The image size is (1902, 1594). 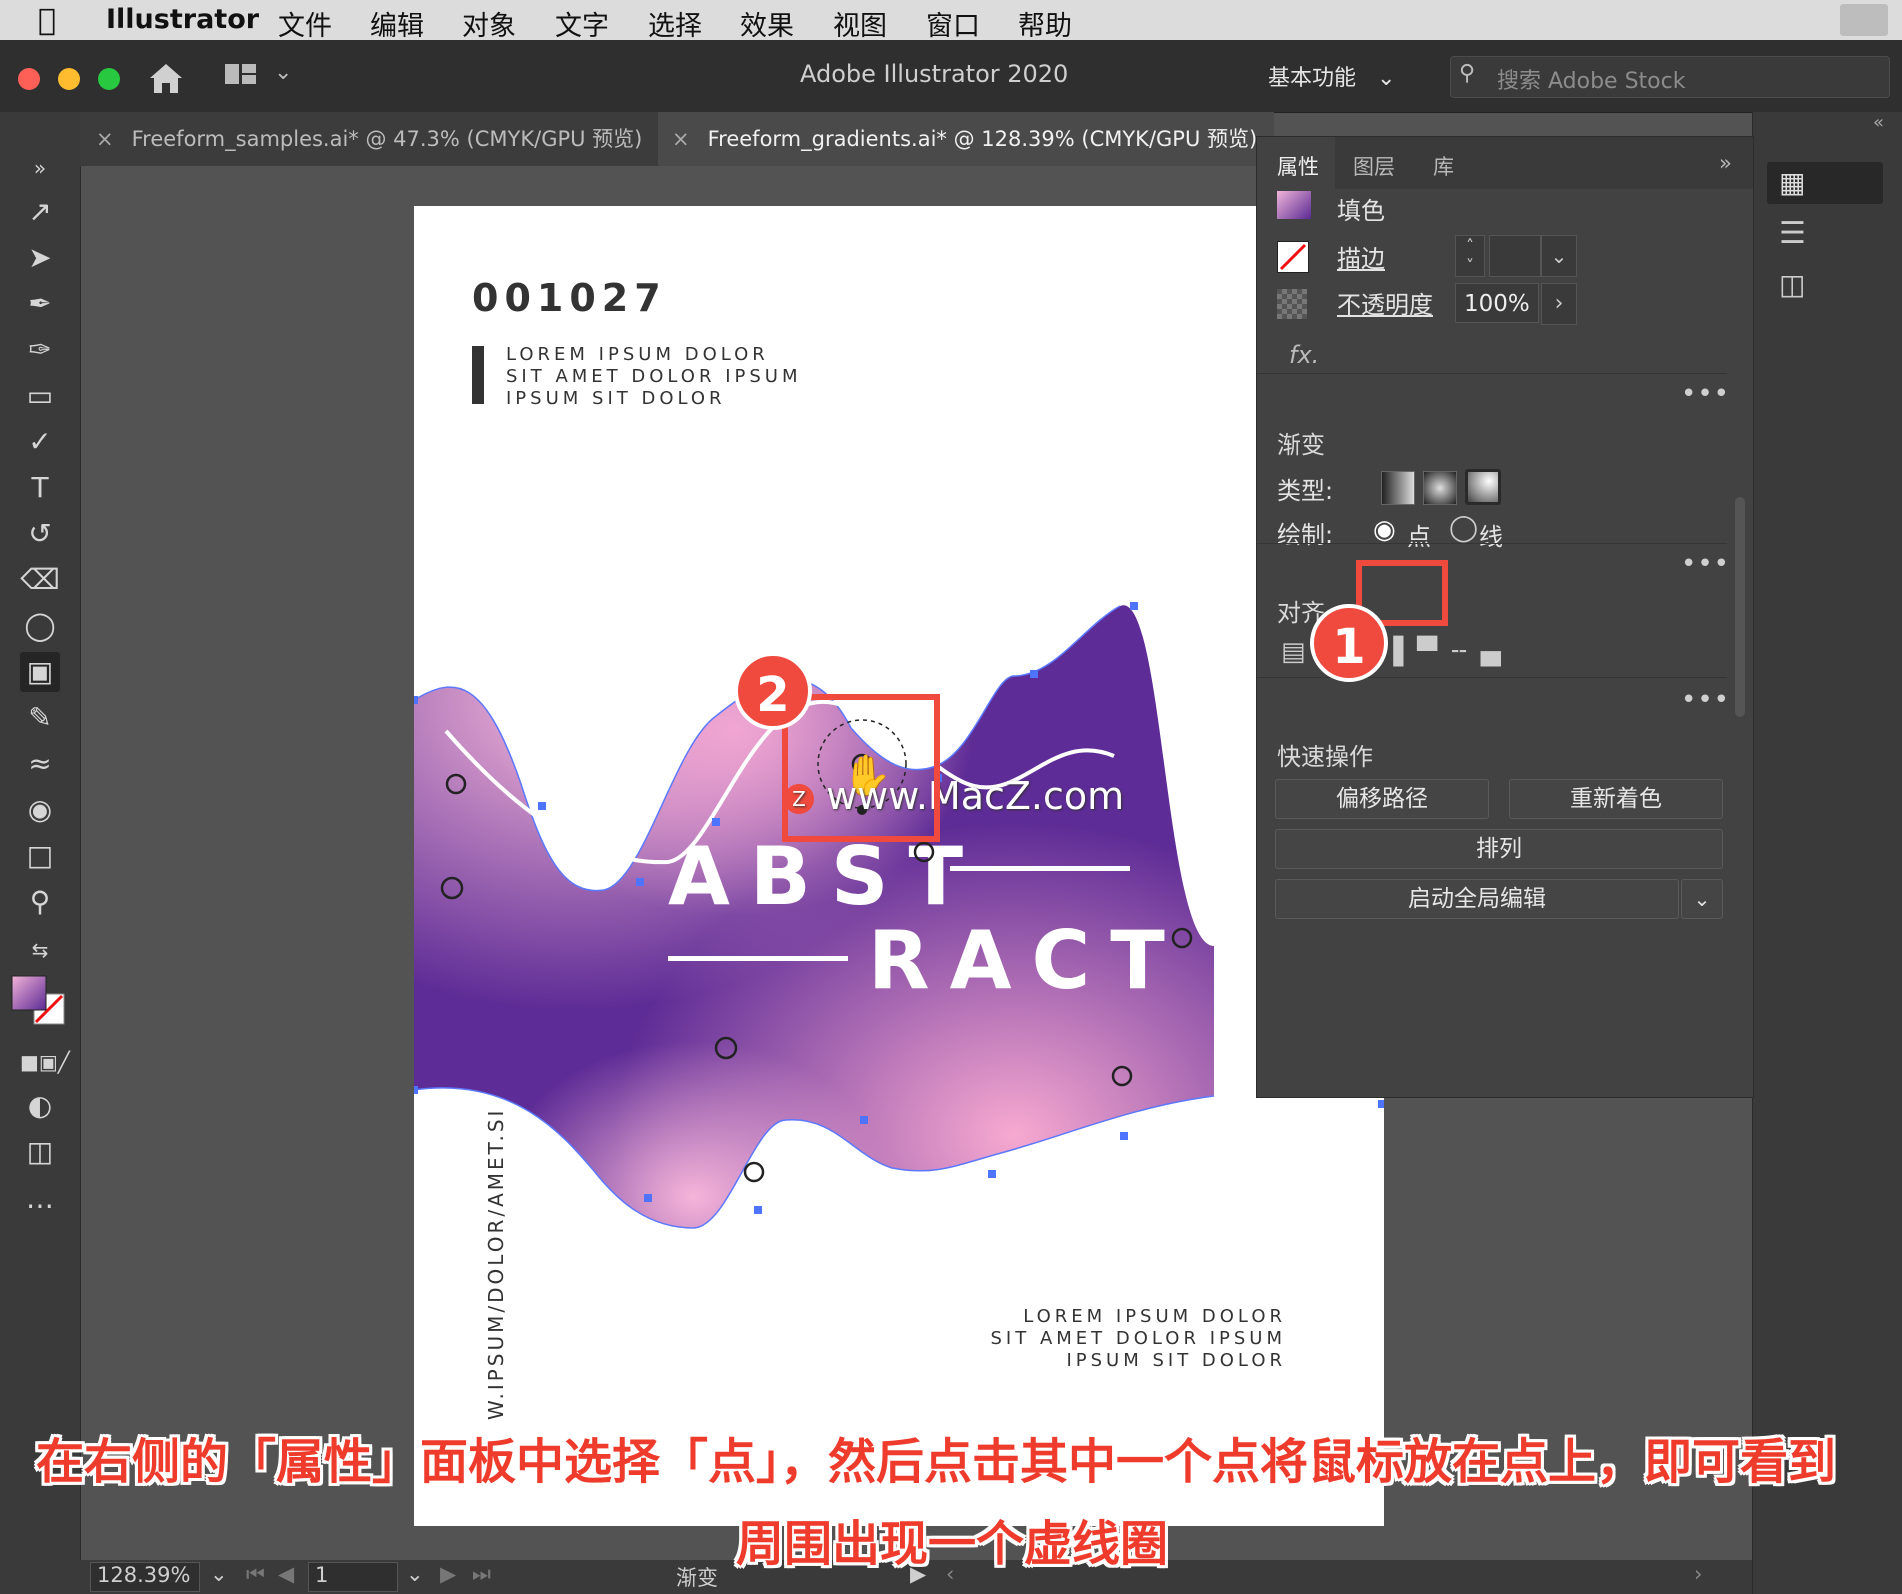 What do you see at coordinates (45, 1062) in the screenshot?
I see `color-mode-icon: ■▣╱` at bounding box center [45, 1062].